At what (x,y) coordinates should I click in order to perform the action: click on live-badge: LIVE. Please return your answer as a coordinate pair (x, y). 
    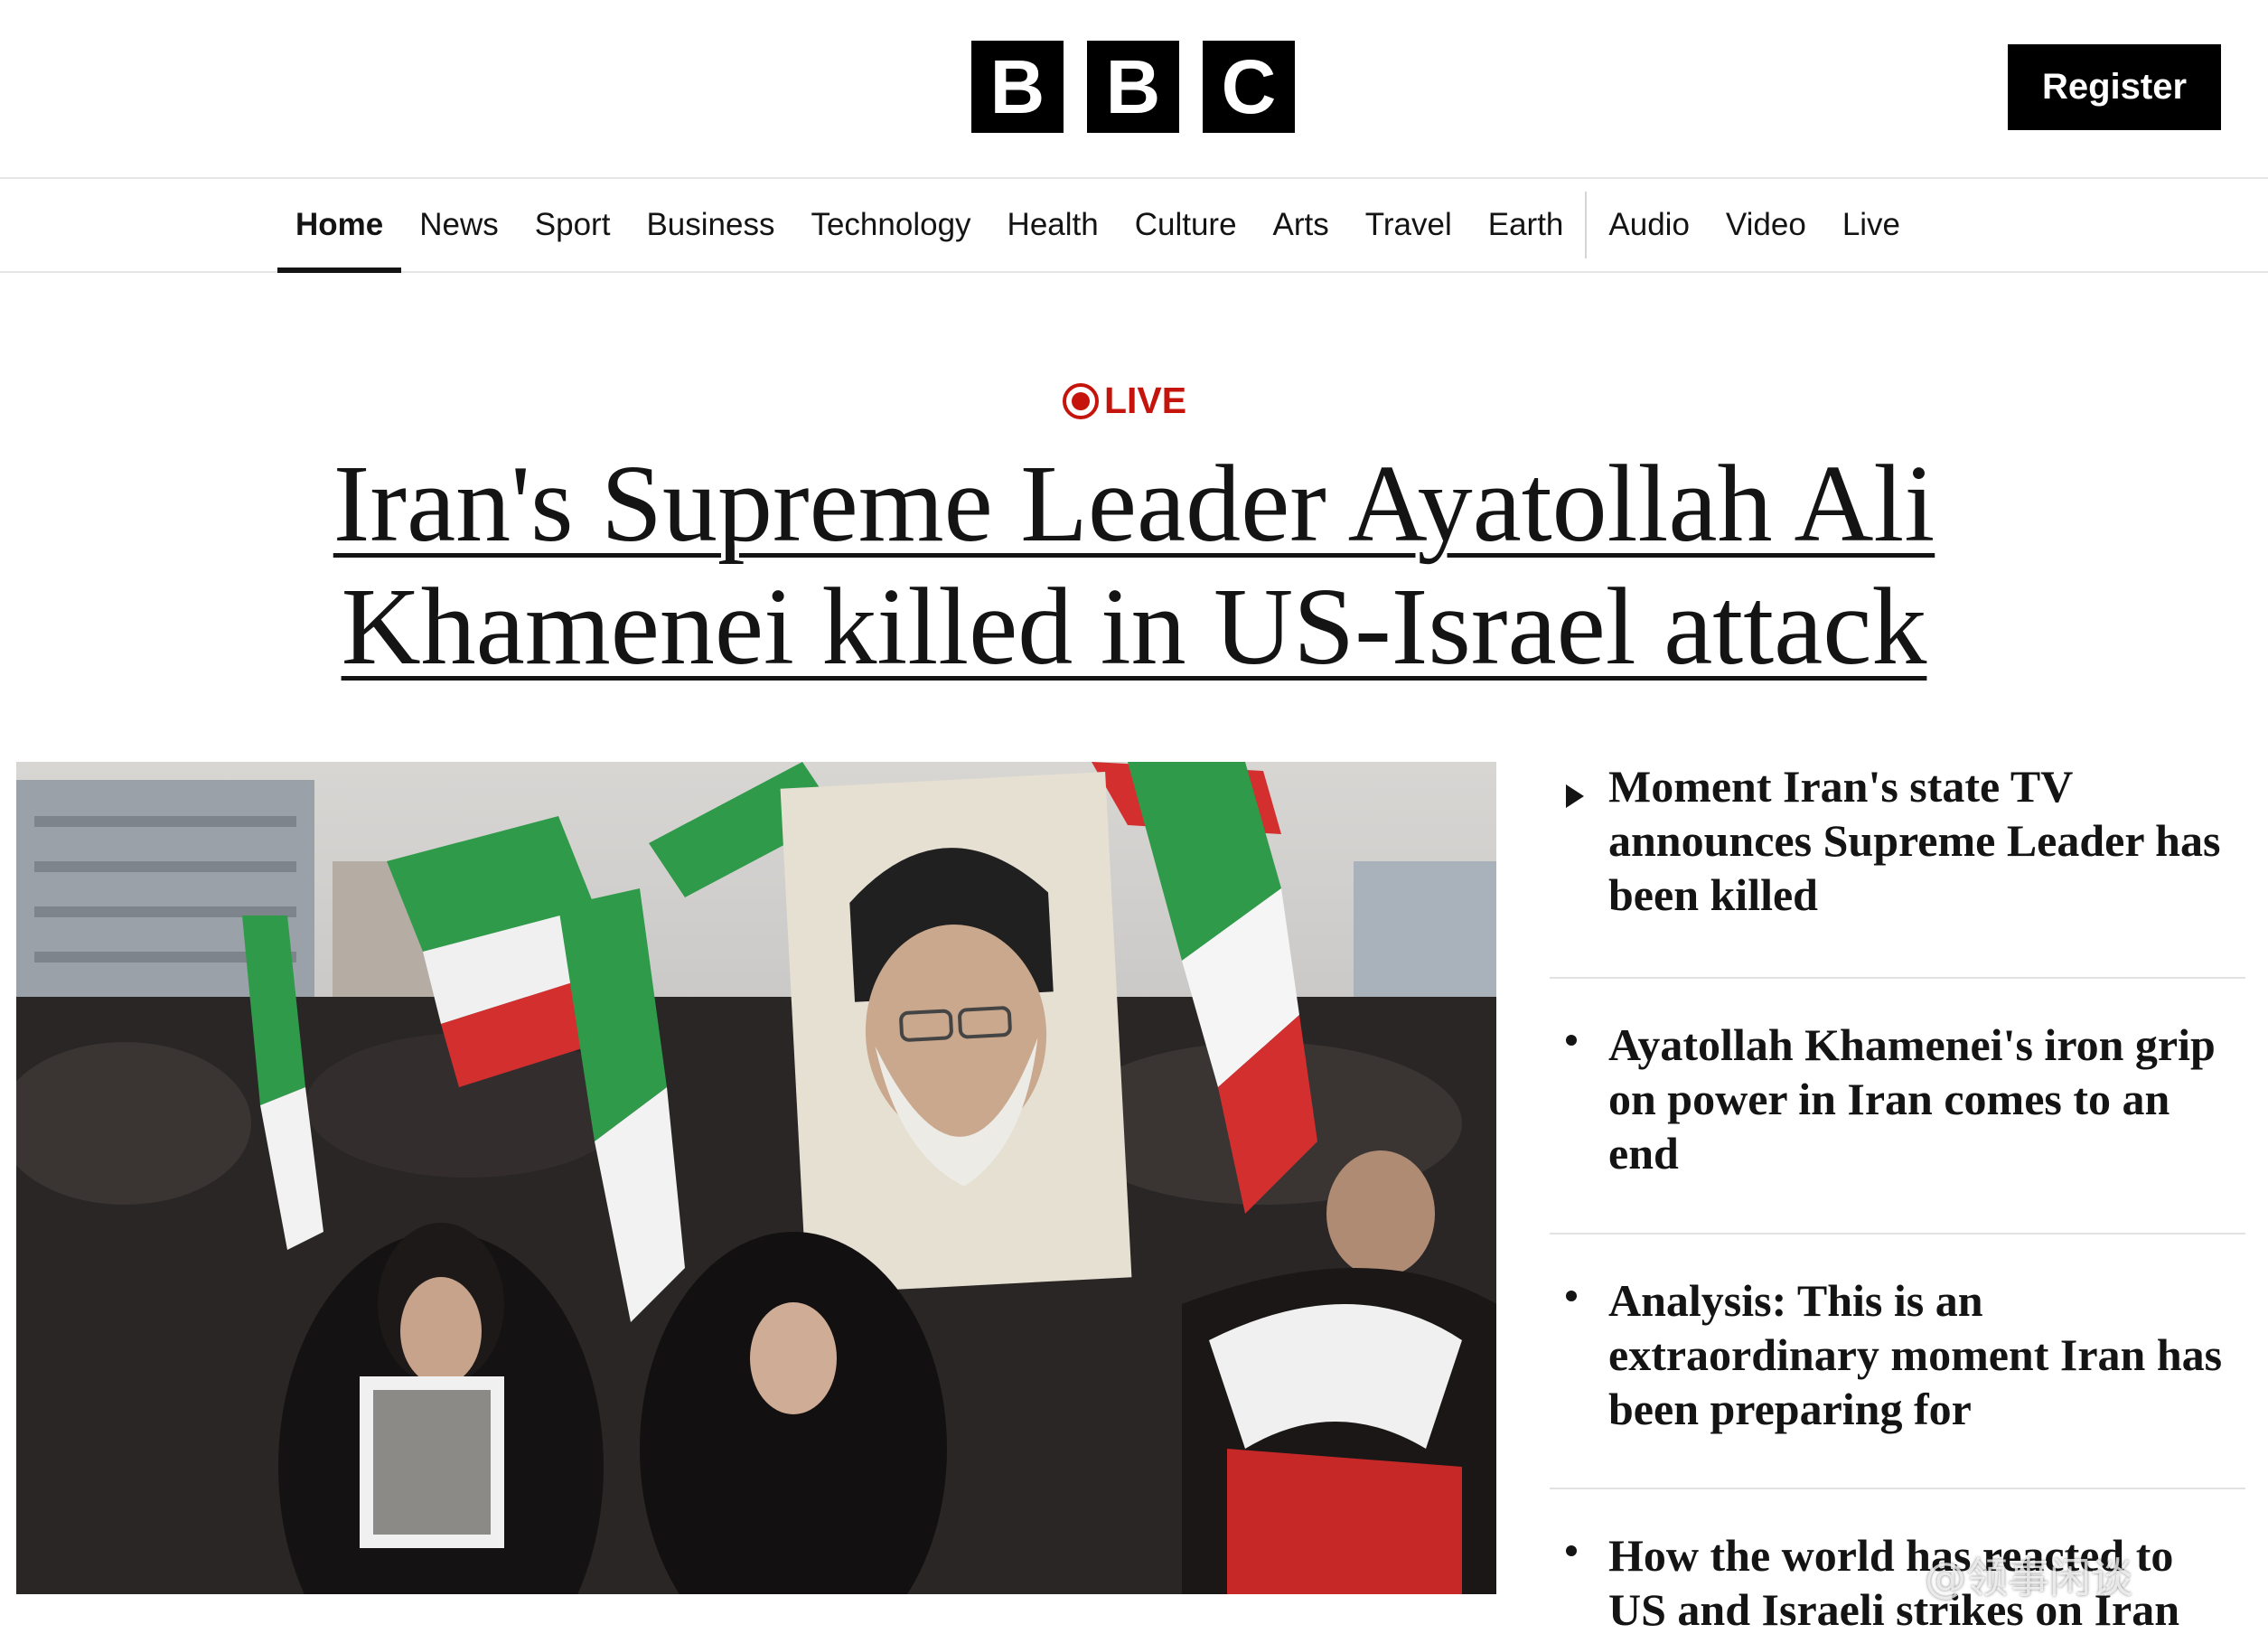
    Looking at the image, I should click on (1124, 401).